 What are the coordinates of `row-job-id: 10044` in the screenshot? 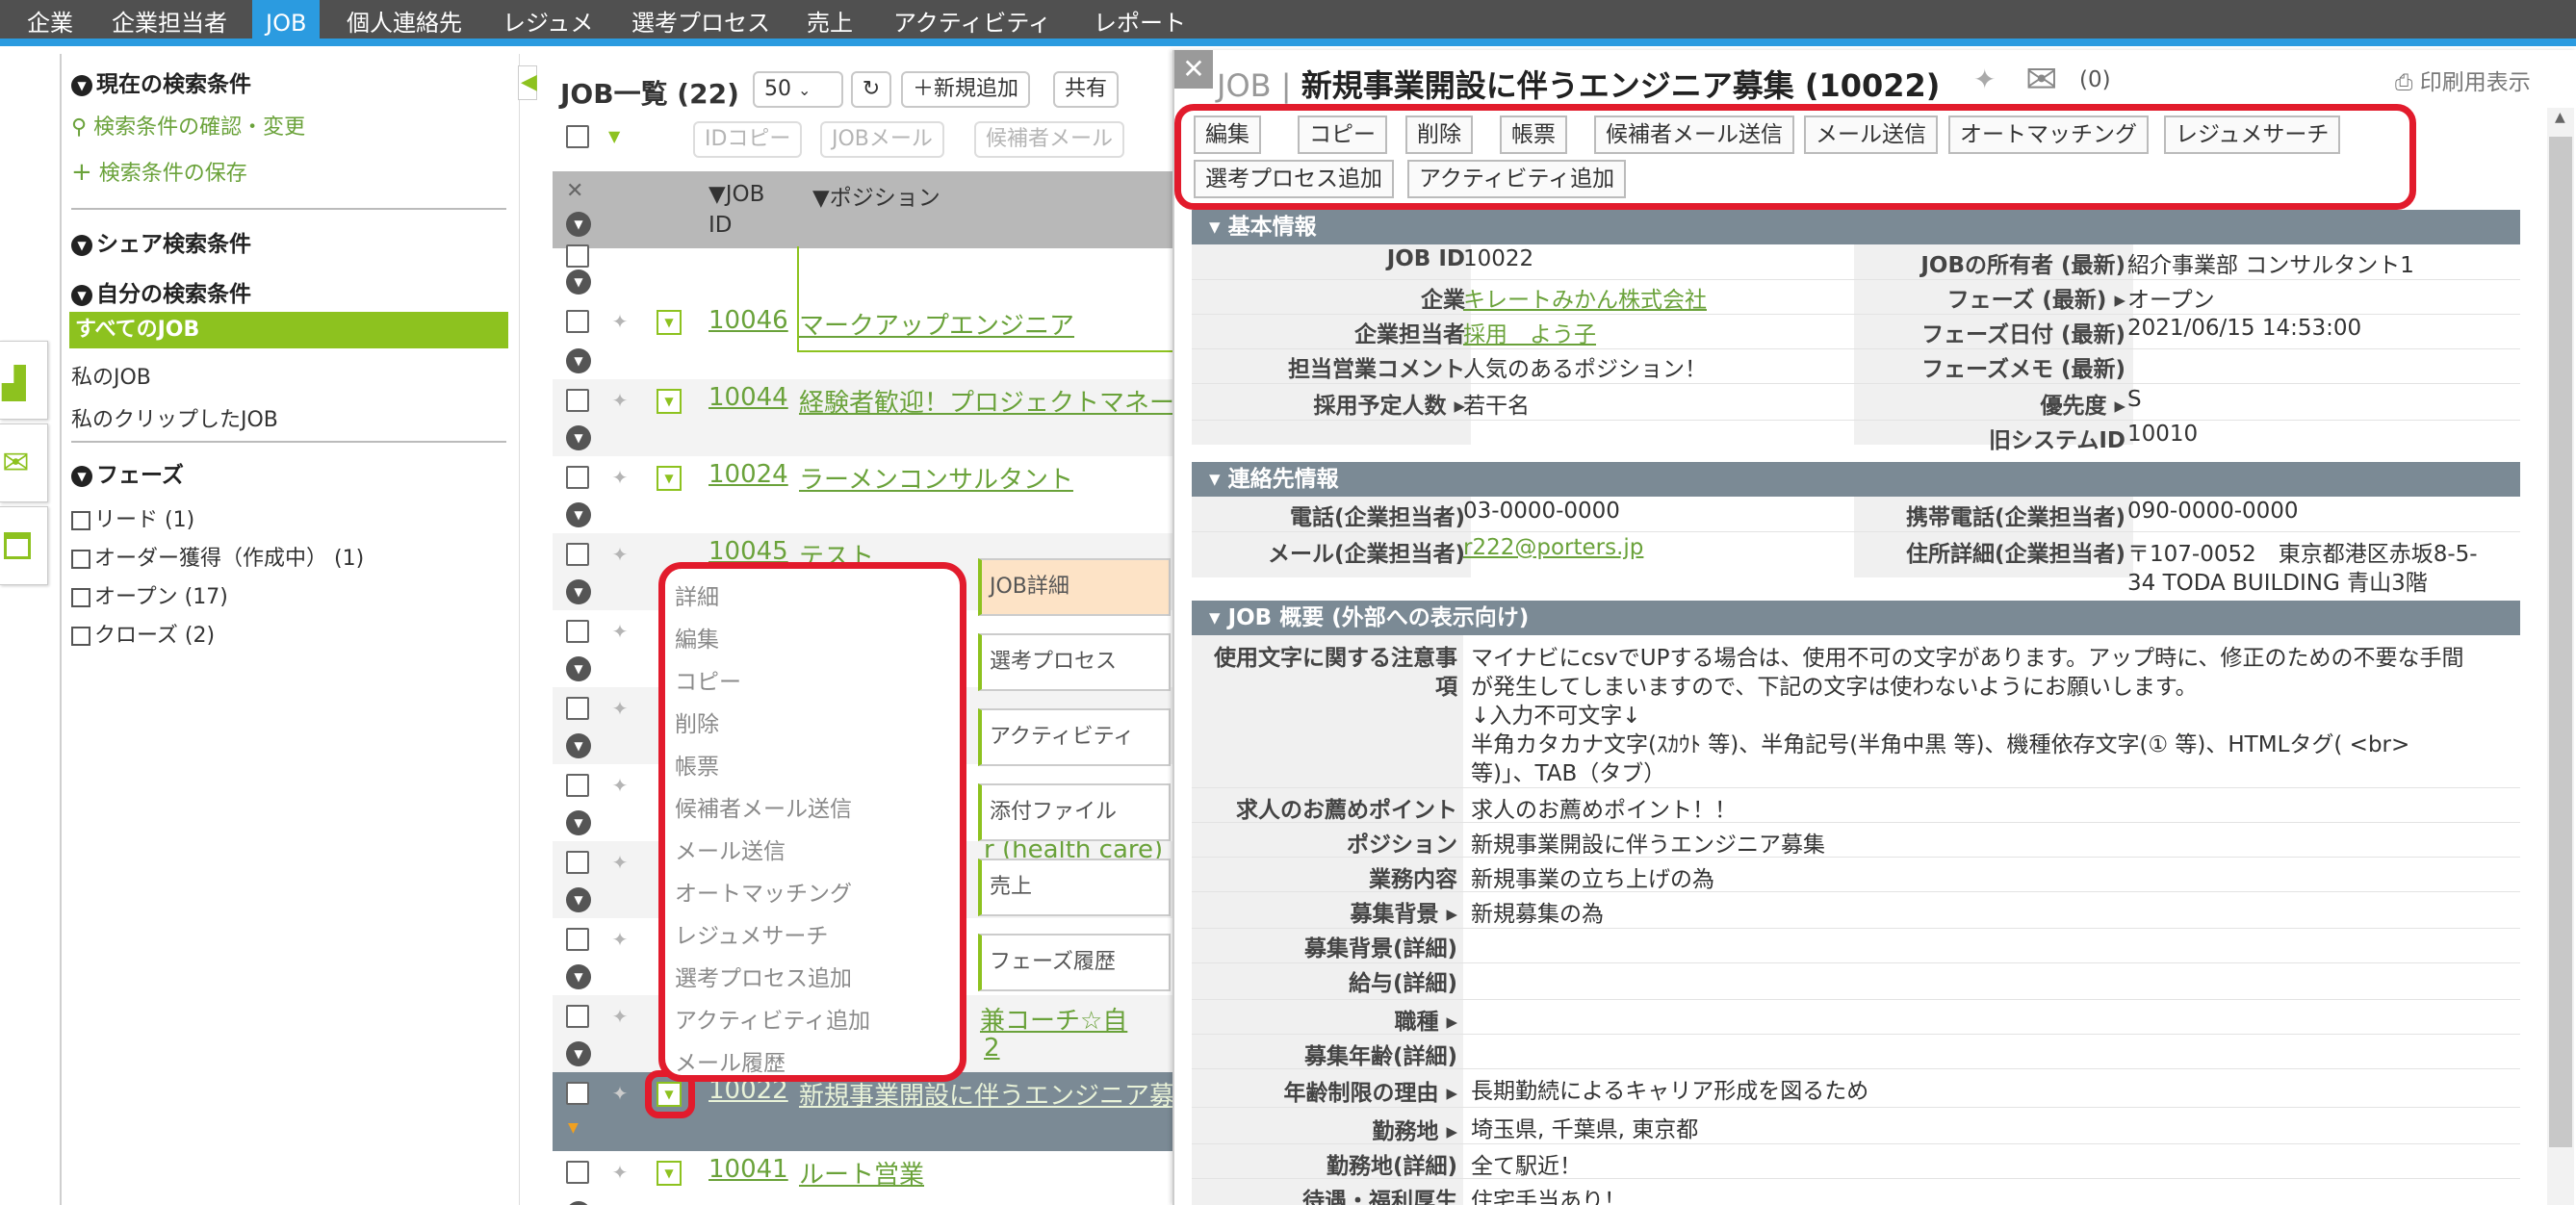 It's located at (748, 398).